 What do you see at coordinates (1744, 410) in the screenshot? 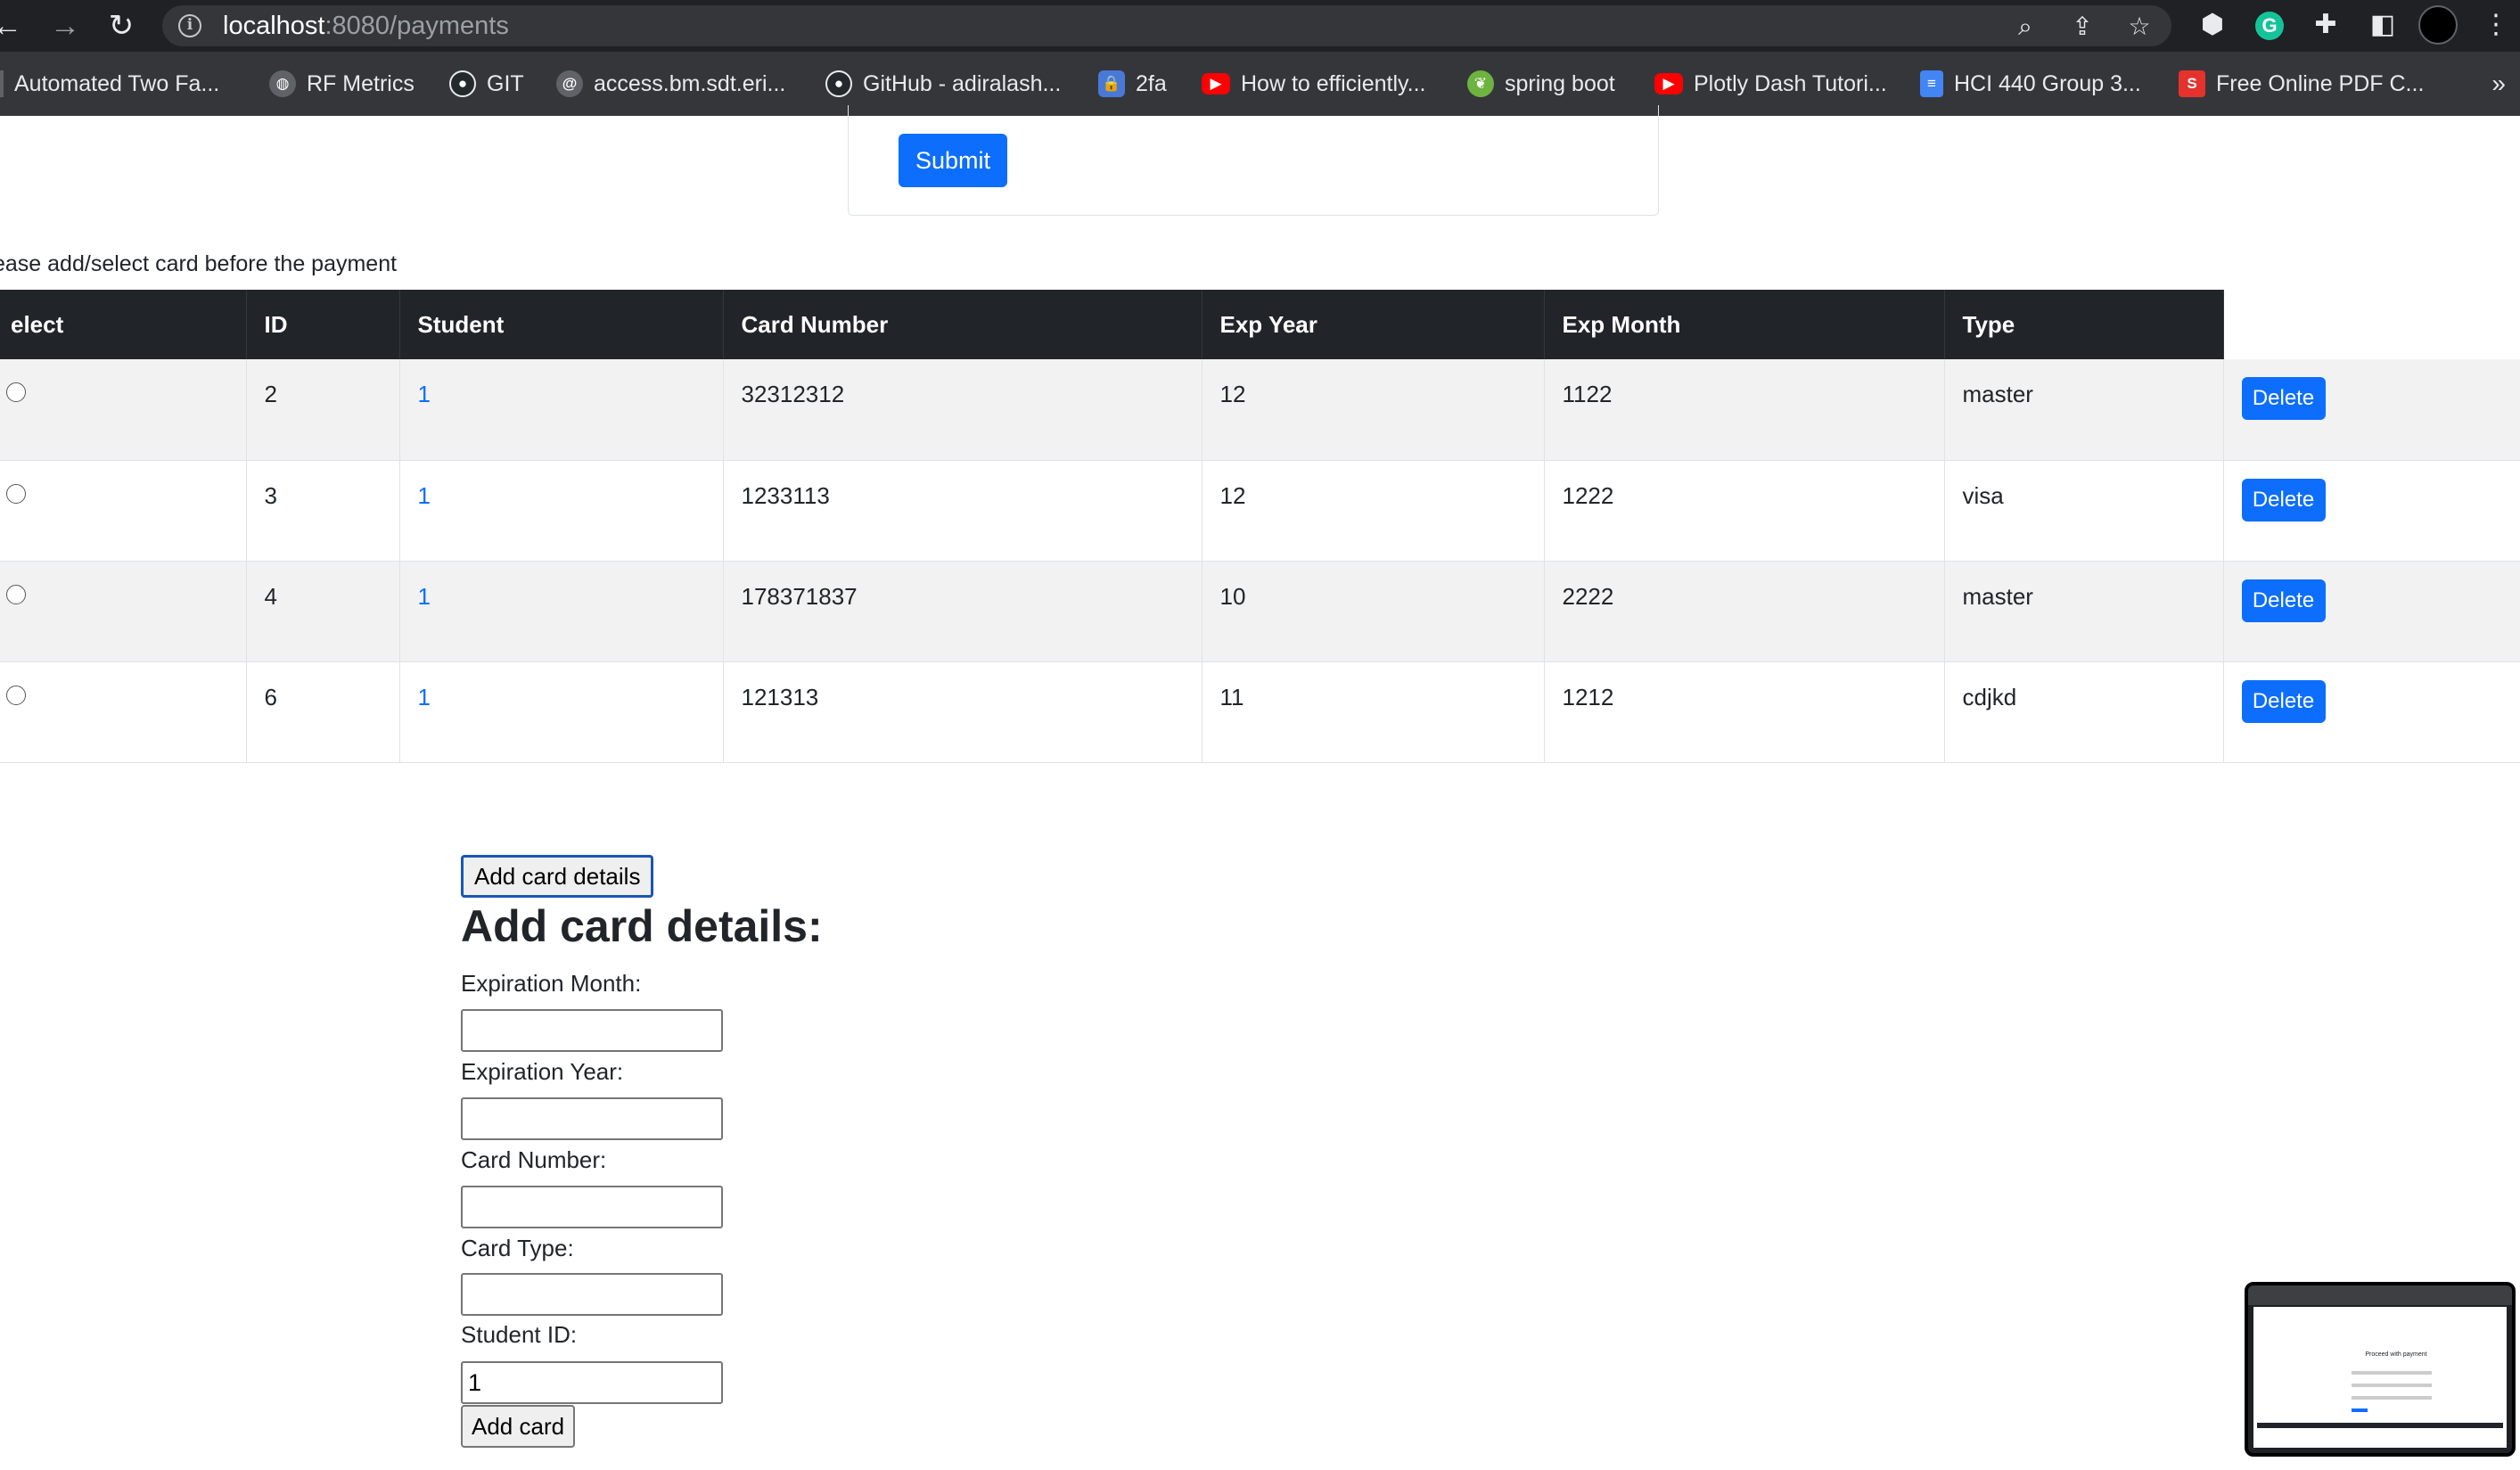
I see `exp-month: 1122` at bounding box center [1744, 410].